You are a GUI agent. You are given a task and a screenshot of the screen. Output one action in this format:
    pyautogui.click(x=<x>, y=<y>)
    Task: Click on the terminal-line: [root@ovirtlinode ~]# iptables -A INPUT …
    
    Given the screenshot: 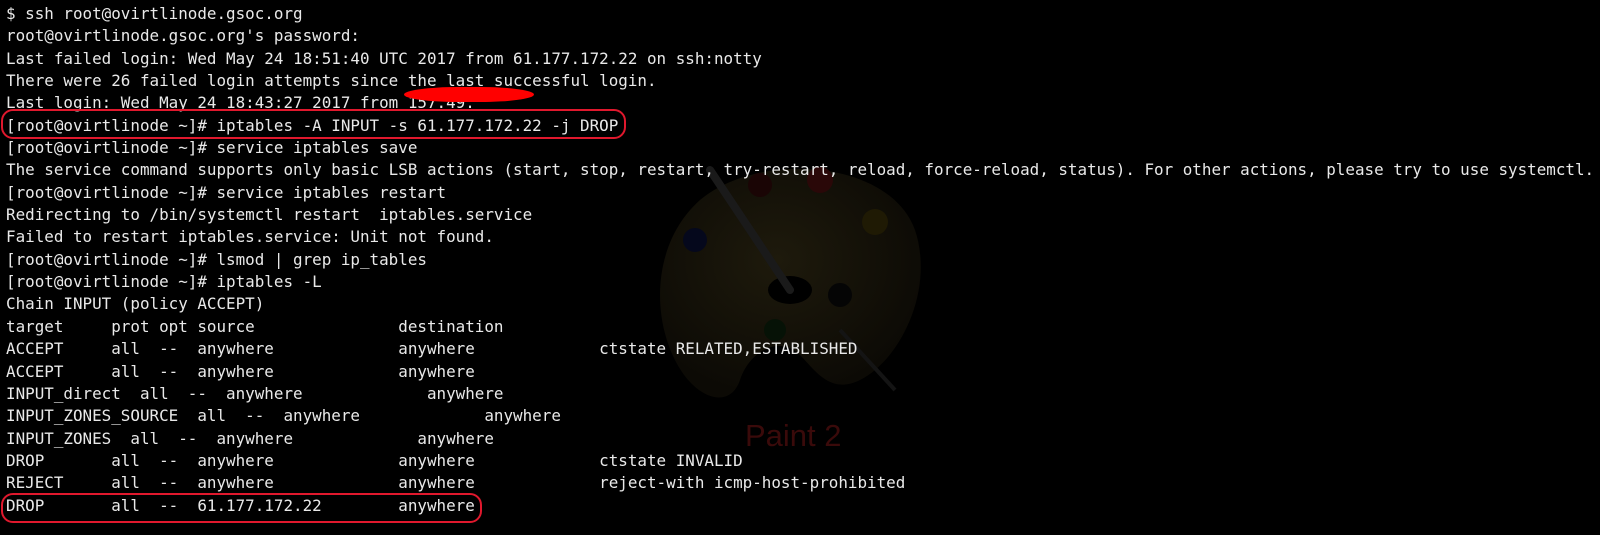 What is the action you would take?
    pyautogui.click(x=312, y=125)
    